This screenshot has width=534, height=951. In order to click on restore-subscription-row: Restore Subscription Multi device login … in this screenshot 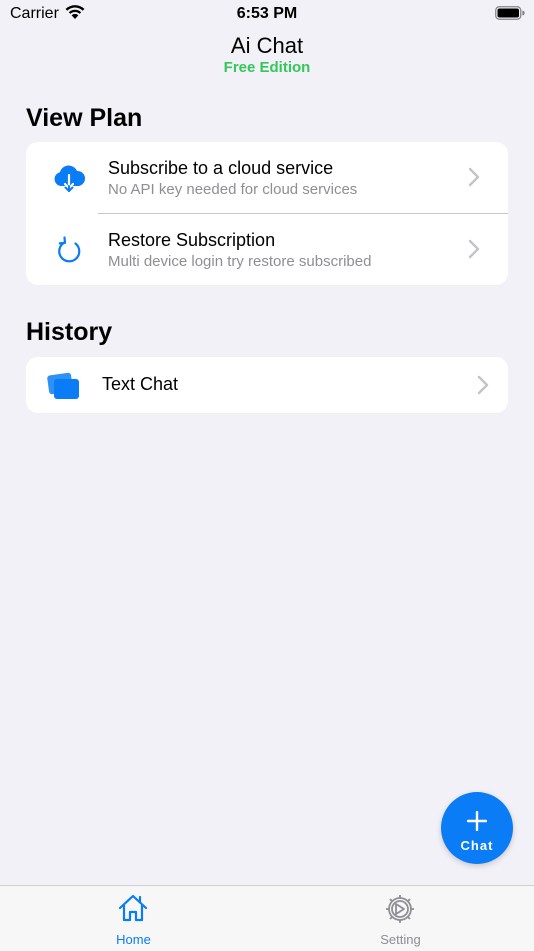, I will do `click(267, 249)`.